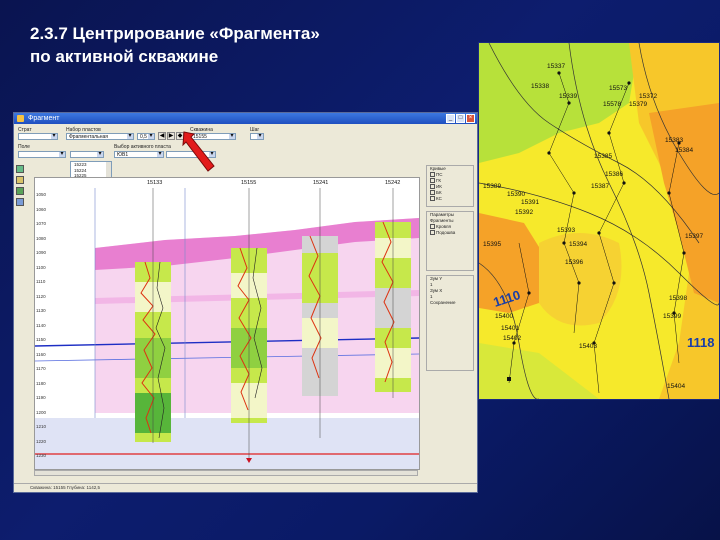 Image resolution: width=720 pixels, height=540 pixels. What do you see at coordinates (41, 296) in the screenshot?
I see `depth-tick-label: 1120` at bounding box center [41, 296].